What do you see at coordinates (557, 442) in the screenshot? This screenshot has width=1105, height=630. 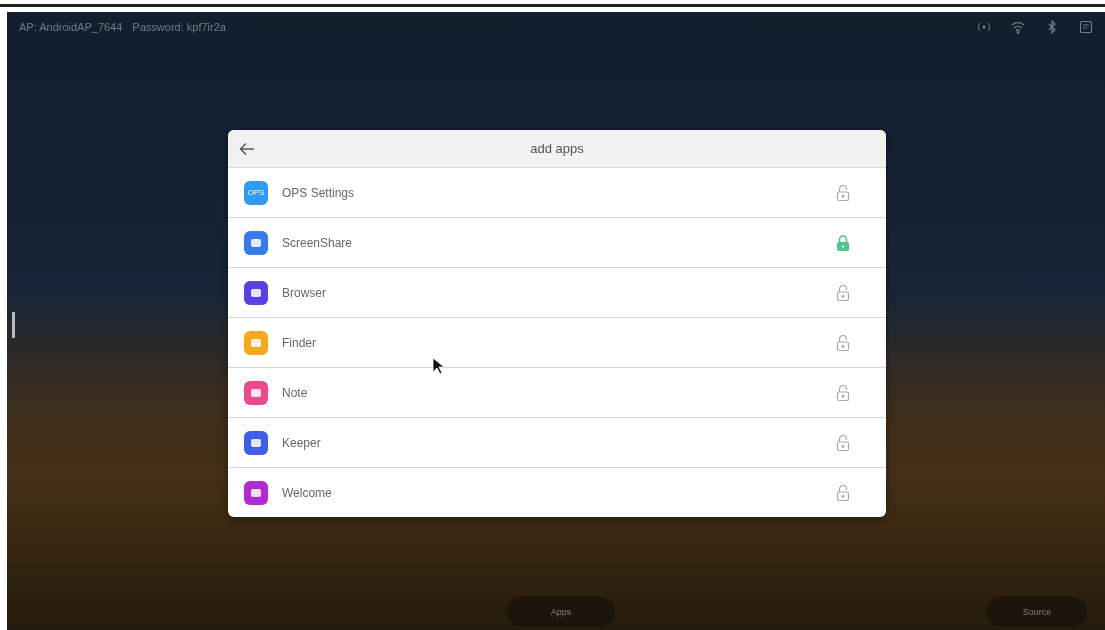 I see `app-row: Keeper` at bounding box center [557, 442].